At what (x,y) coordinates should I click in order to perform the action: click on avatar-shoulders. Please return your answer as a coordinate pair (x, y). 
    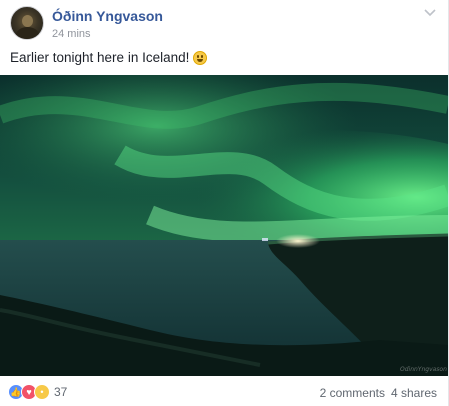
    Looking at the image, I should click on (27, 33).